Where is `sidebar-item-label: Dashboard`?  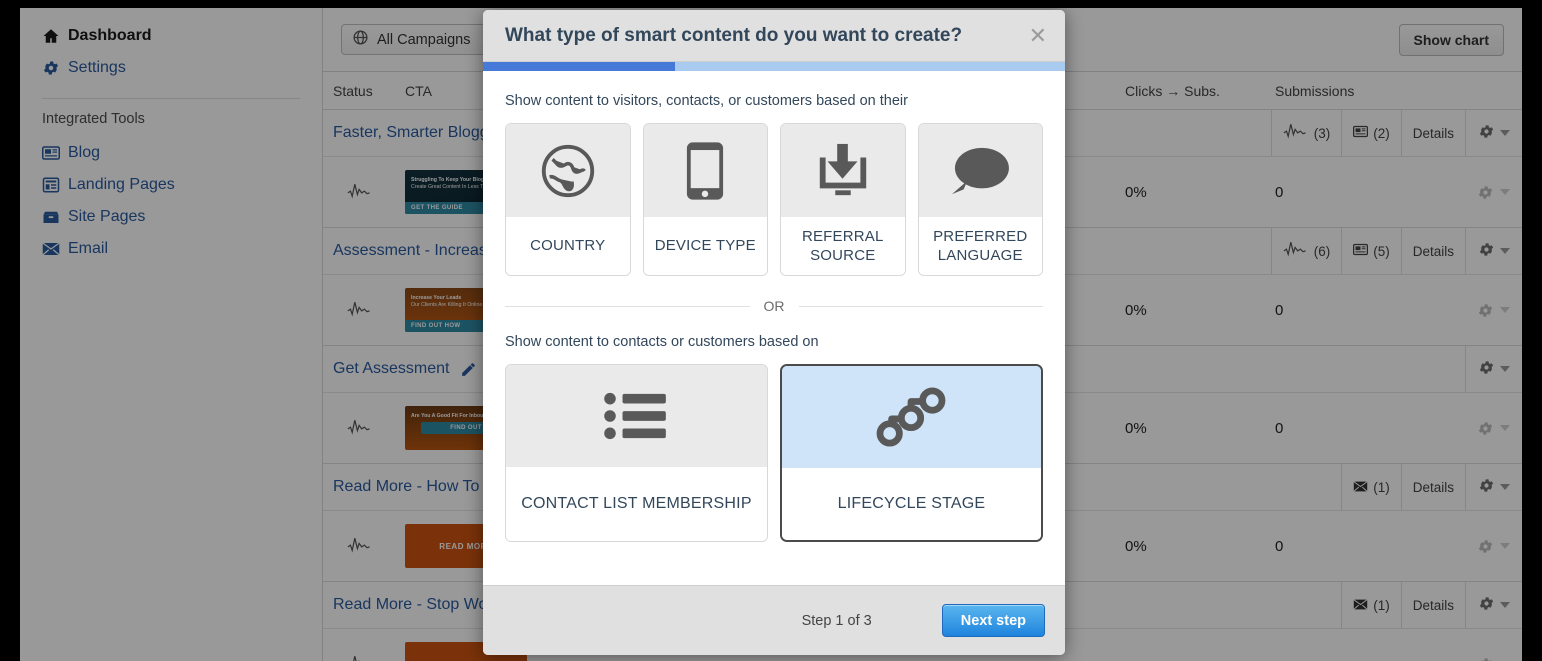 sidebar-item-label: Dashboard is located at coordinates (110, 35).